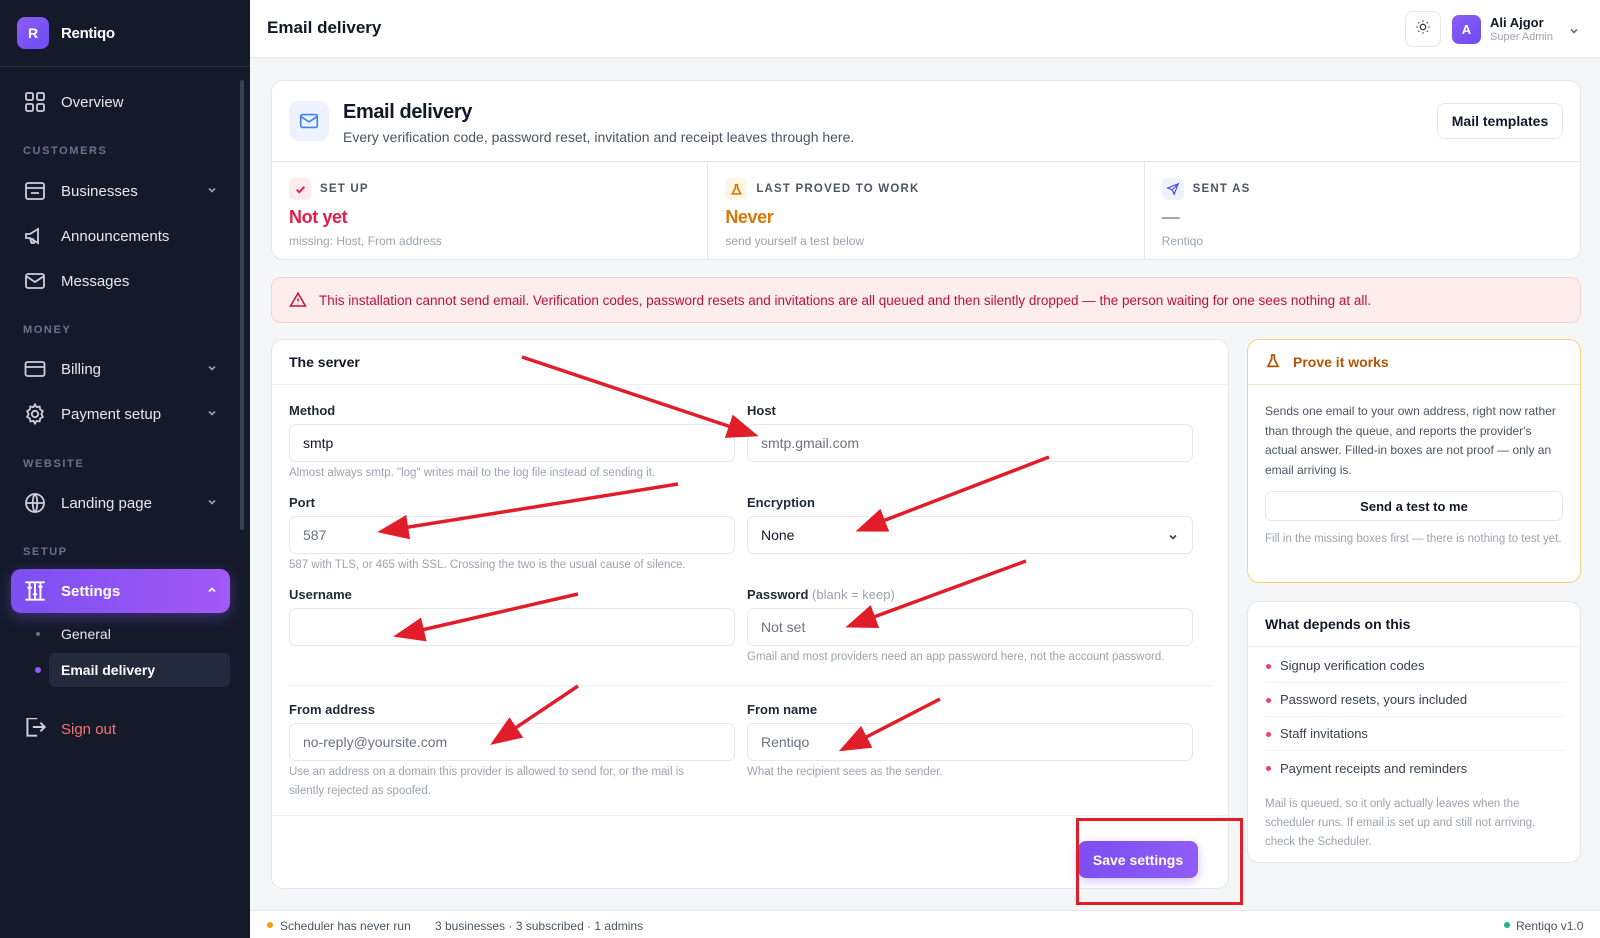 Image resolution: width=1600 pixels, height=938 pixels. What do you see at coordinates (95, 281) in the screenshot?
I see `sidebar-item-label: Messages` at bounding box center [95, 281].